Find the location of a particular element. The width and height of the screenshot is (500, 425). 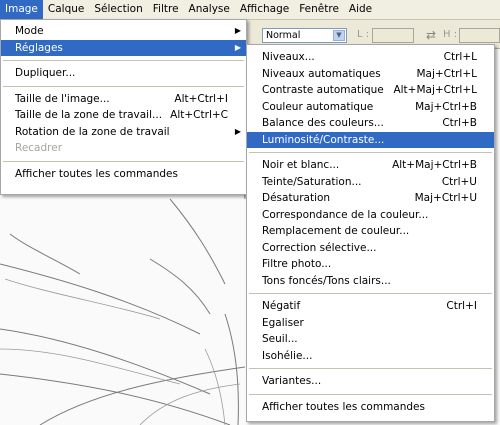

menu-item-shortcut: Alt+Ctrl+C is located at coordinates (199, 115).